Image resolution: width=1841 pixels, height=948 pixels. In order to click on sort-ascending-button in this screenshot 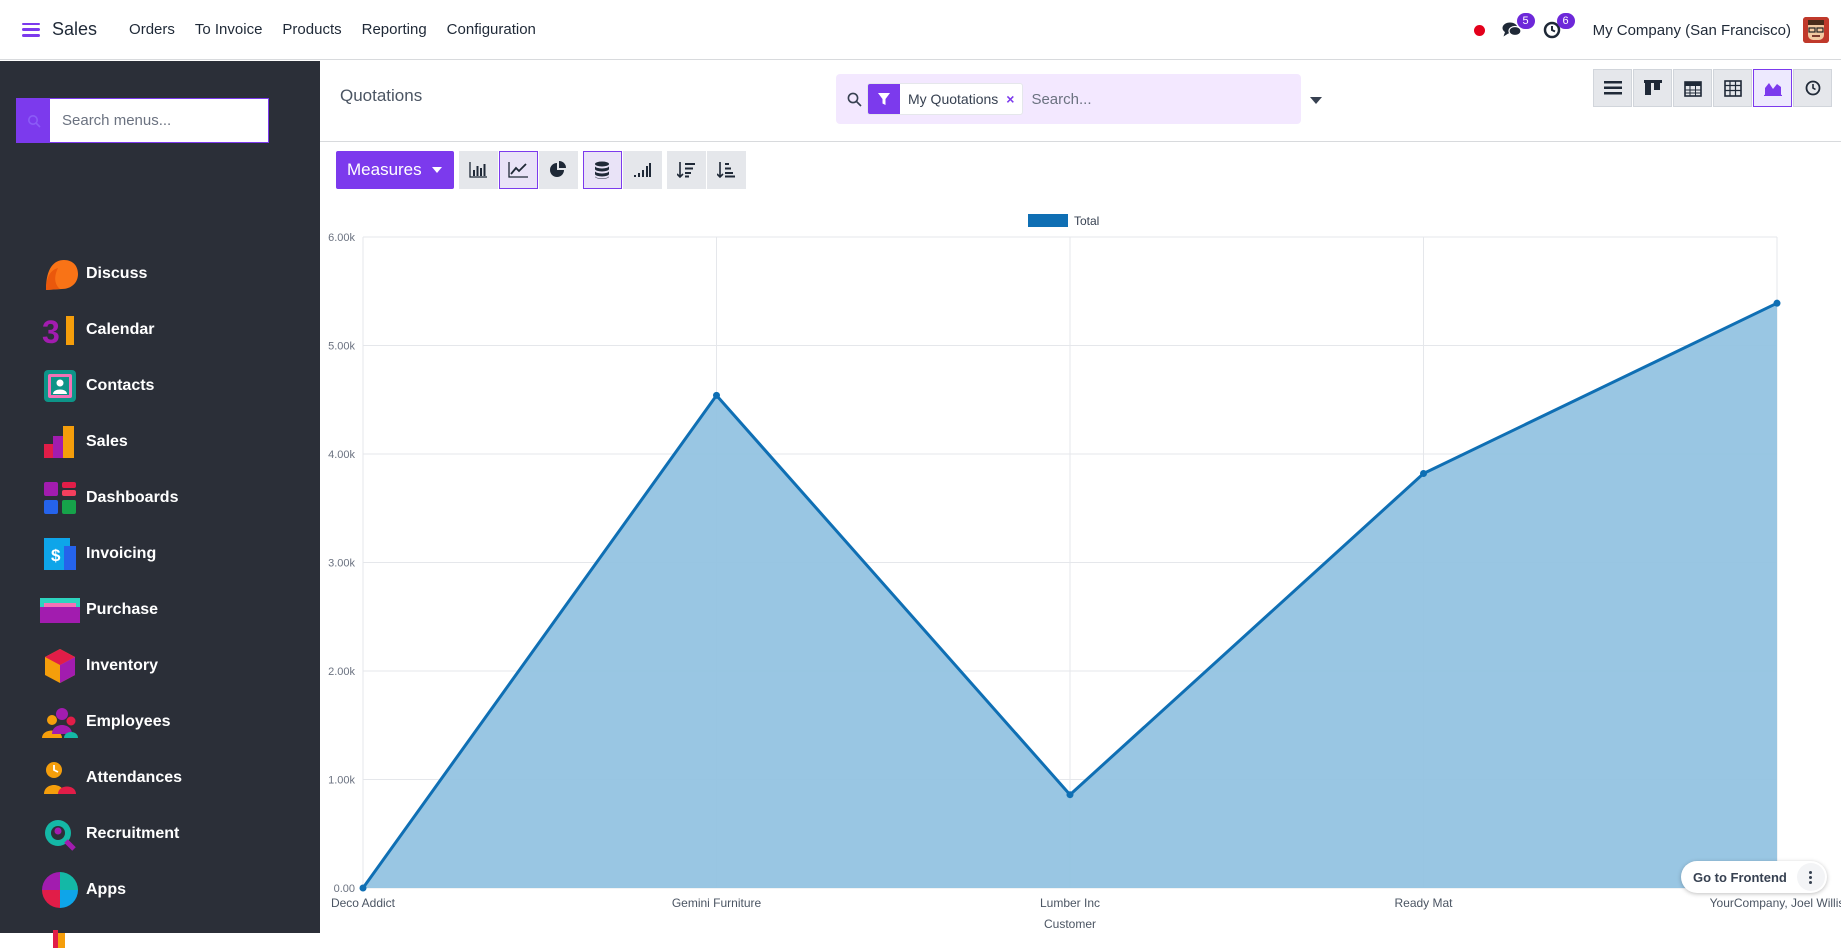, I will do `click(726, 170)`.